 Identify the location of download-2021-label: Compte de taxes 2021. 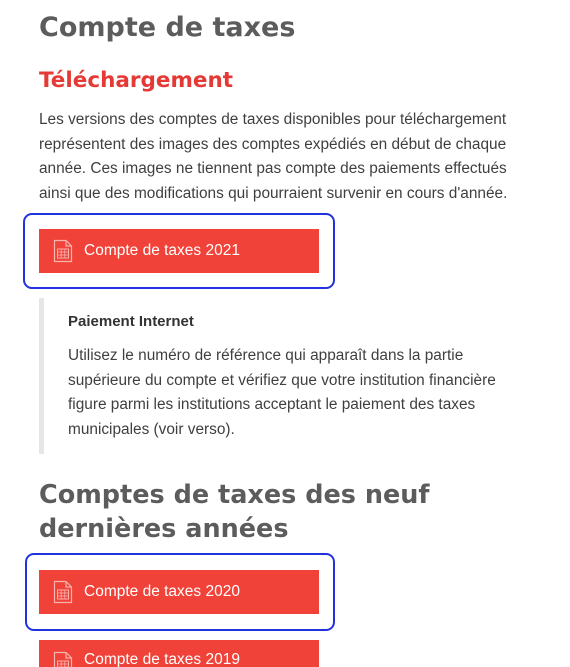
(162, 250).